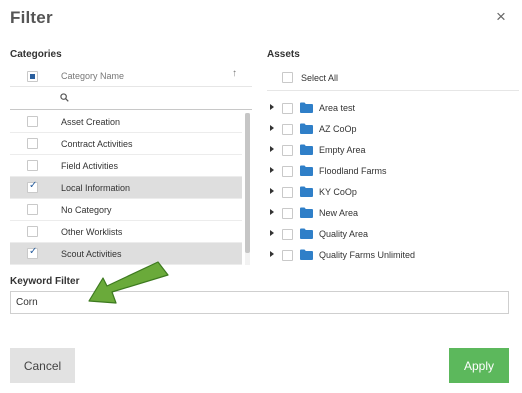 The image size is (522, 393). What do you see at coordinates (393, 192) in the screenshot?
I see `asset-row-ky-coop: KY CoOp` at bounding box center [393, 192].